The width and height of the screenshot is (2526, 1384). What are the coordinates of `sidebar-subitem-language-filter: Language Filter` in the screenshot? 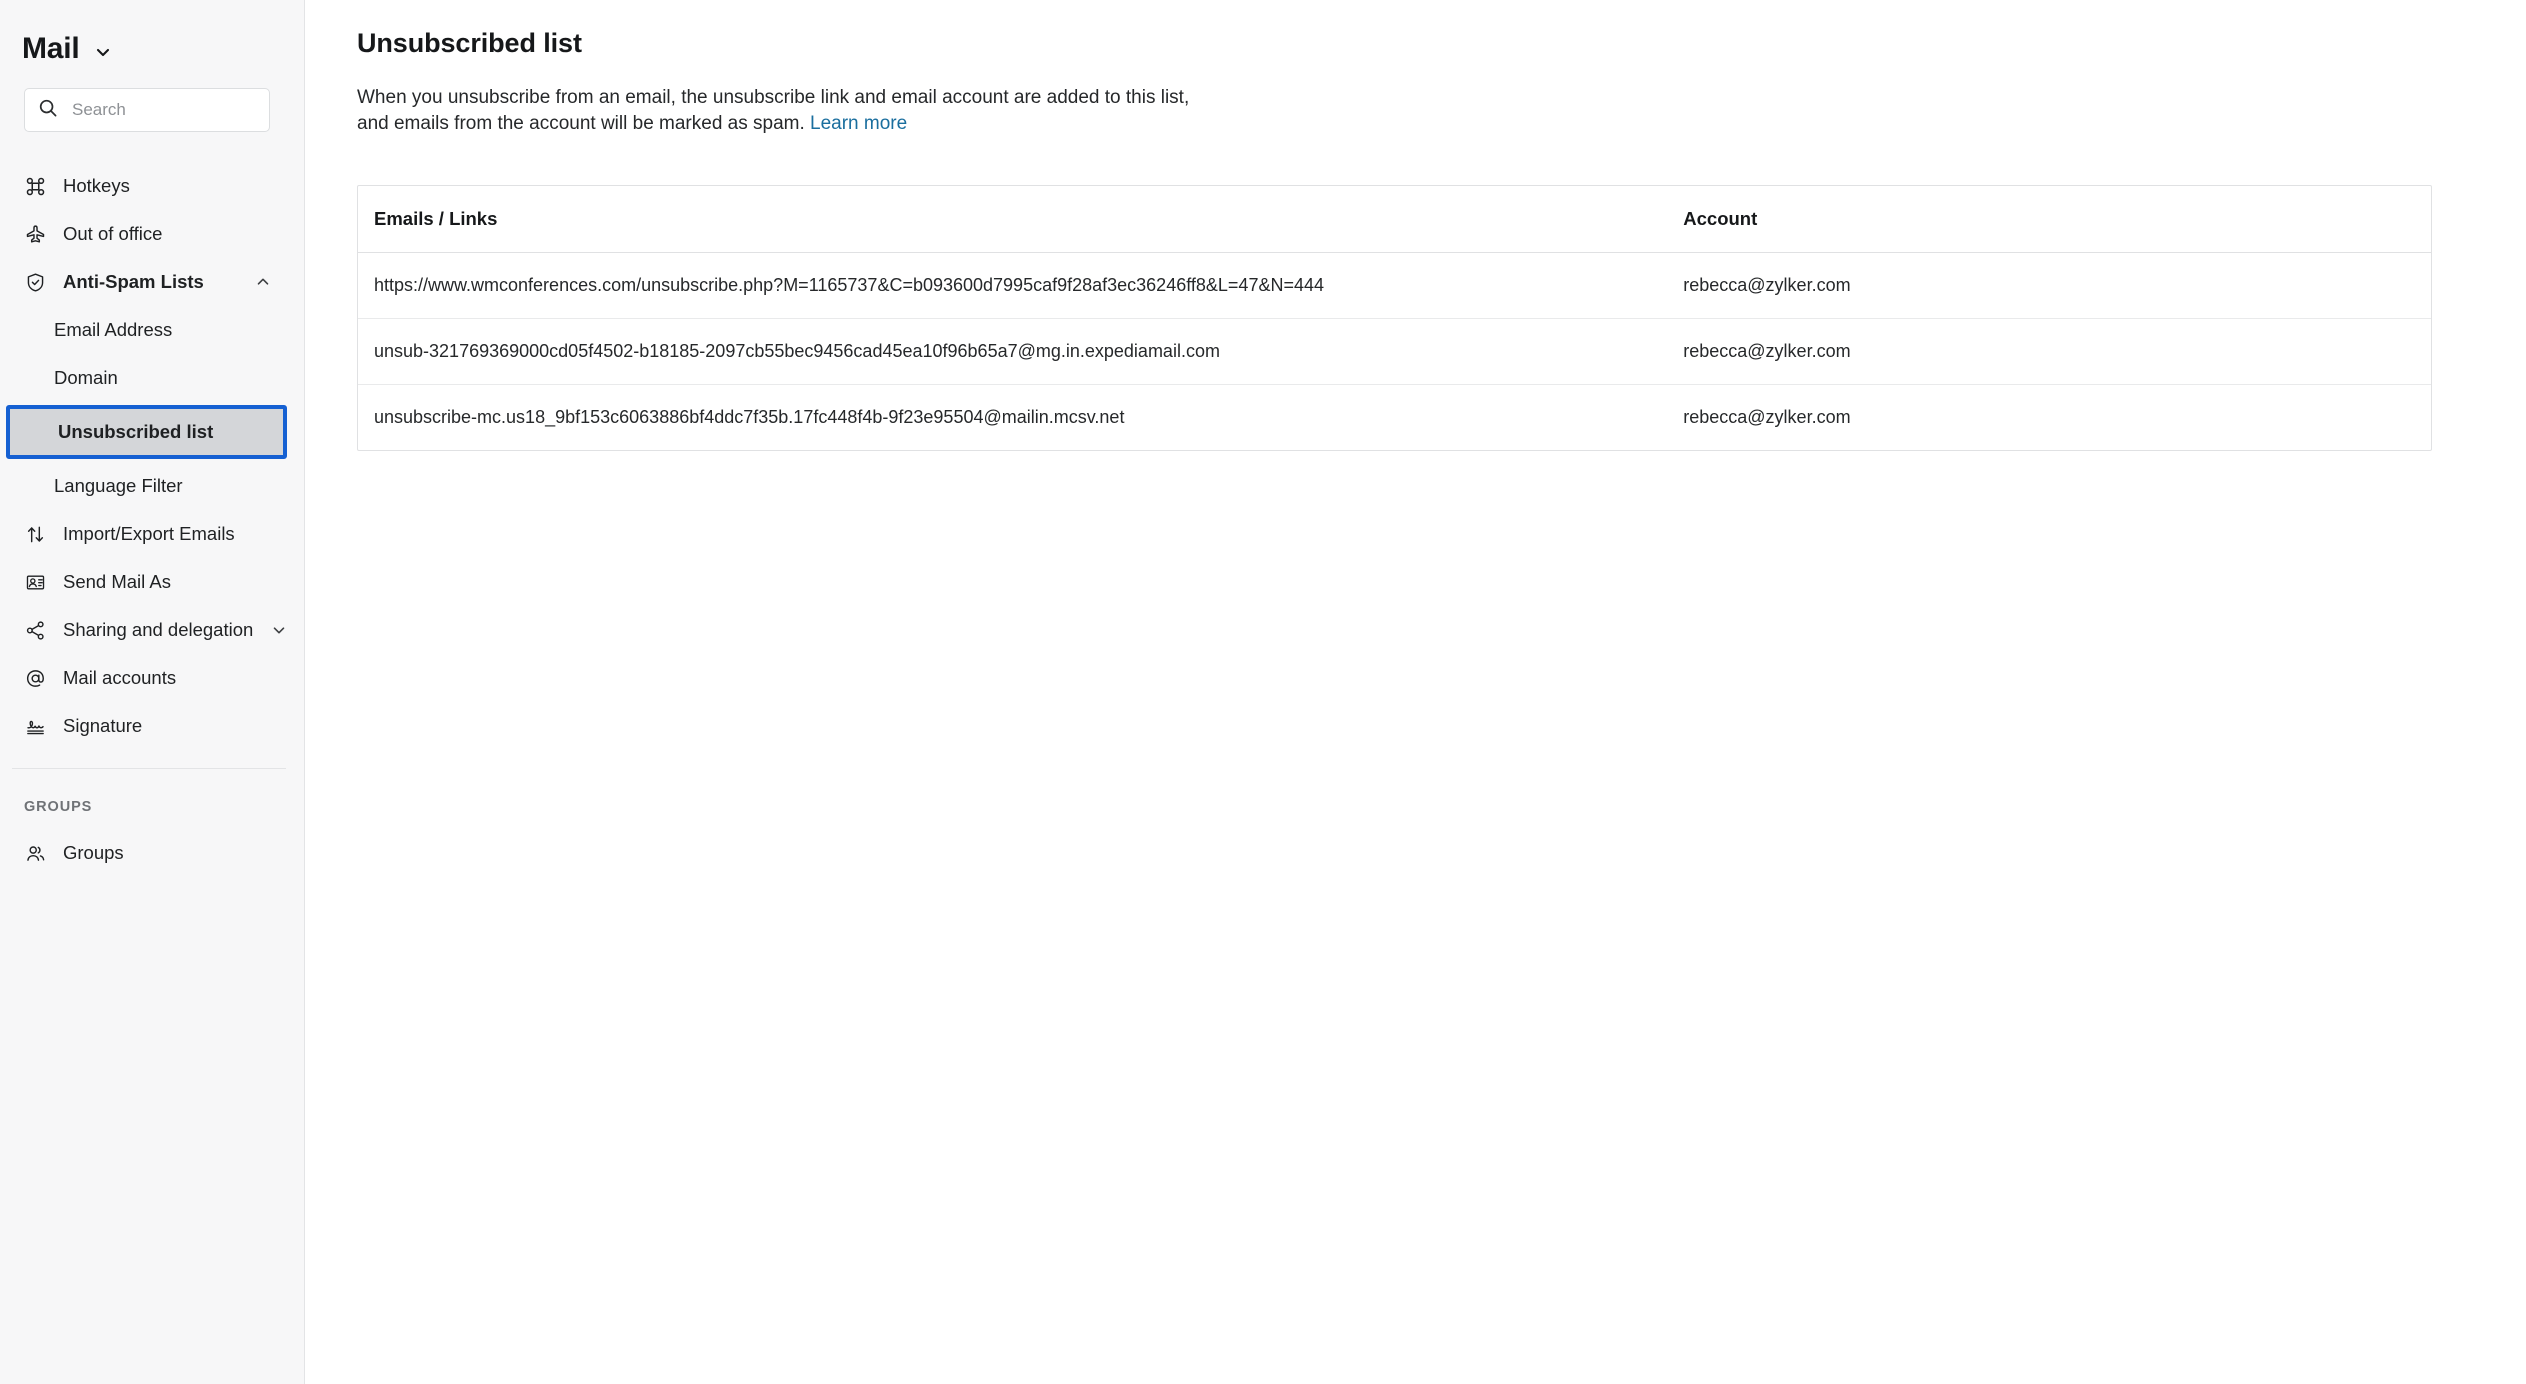 It's located at (152, 486).